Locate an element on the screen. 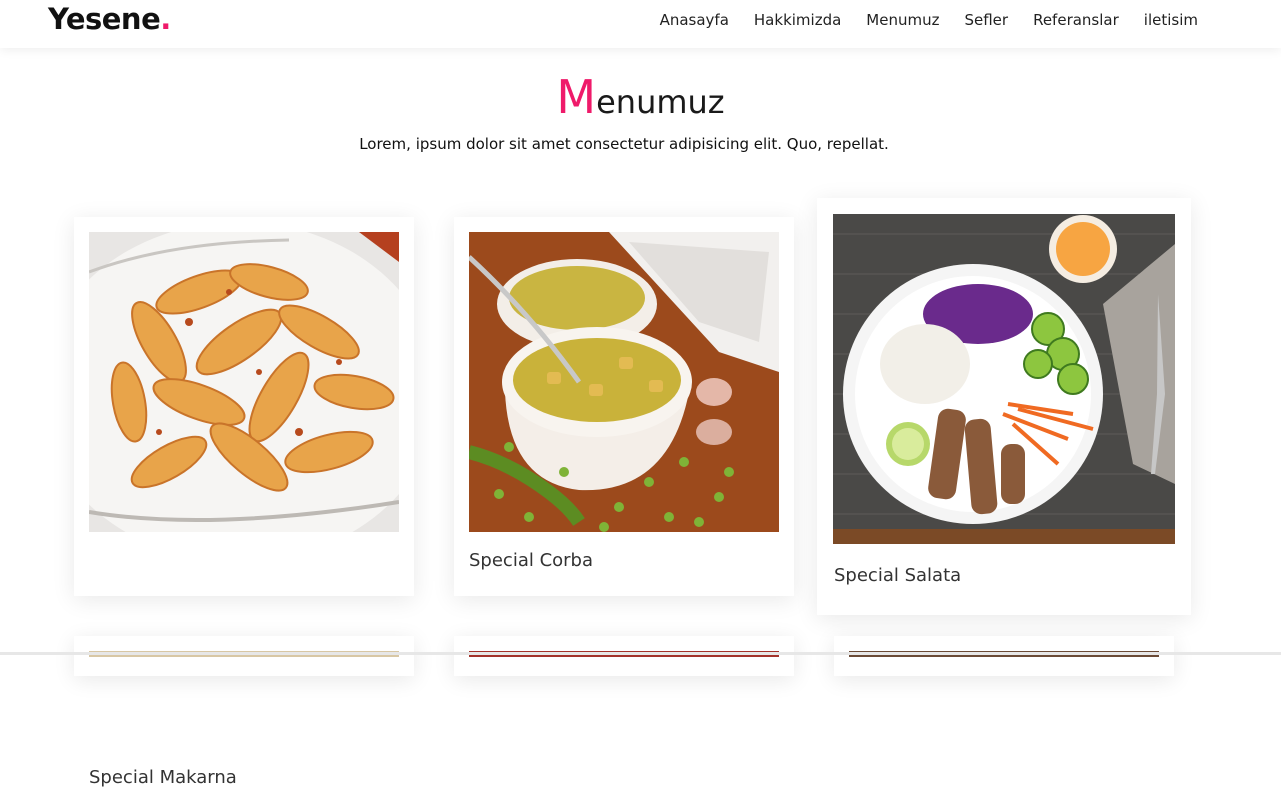  menu-card-title: Special Salata is located at coordinates (898, 575).